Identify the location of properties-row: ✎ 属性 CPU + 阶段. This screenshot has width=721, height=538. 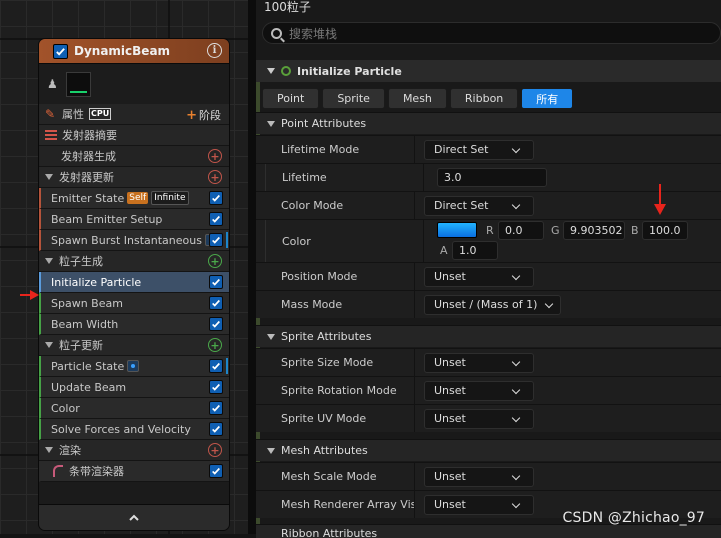
(134, 114).